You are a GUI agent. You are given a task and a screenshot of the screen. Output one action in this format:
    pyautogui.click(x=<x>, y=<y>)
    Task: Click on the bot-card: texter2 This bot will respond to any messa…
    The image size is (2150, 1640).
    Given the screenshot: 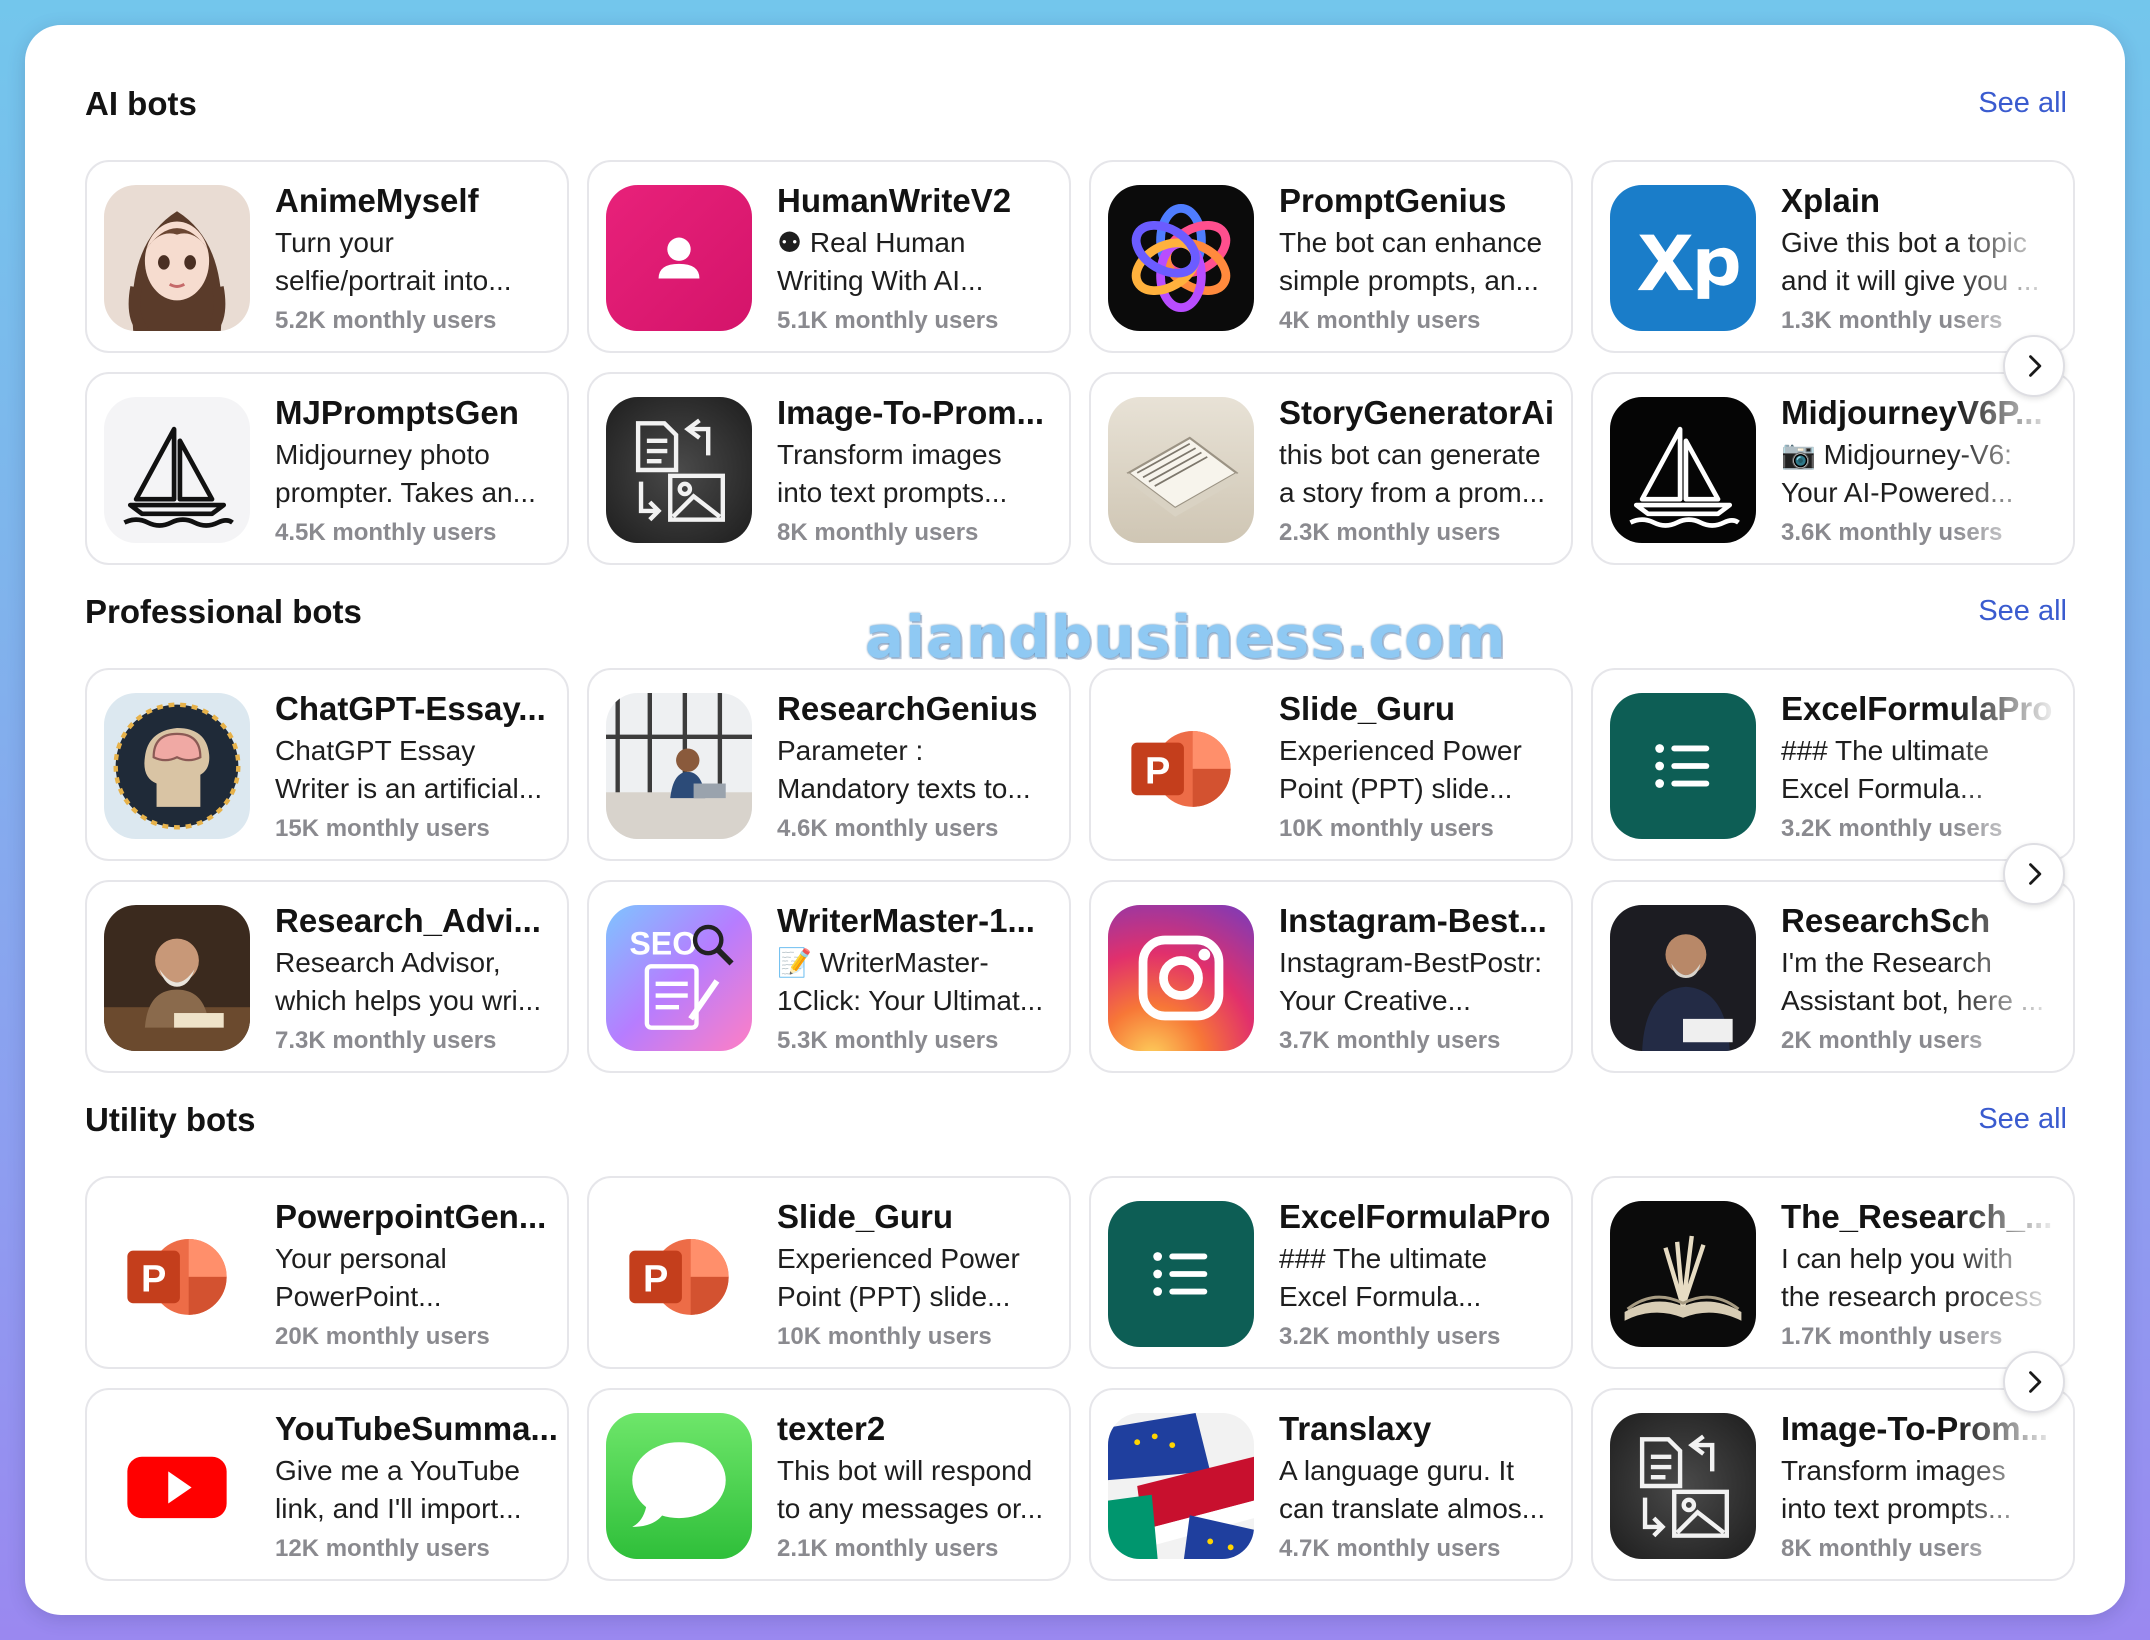 What is the action you would take?
    pyautogui.click(x=829, y=1484)
    